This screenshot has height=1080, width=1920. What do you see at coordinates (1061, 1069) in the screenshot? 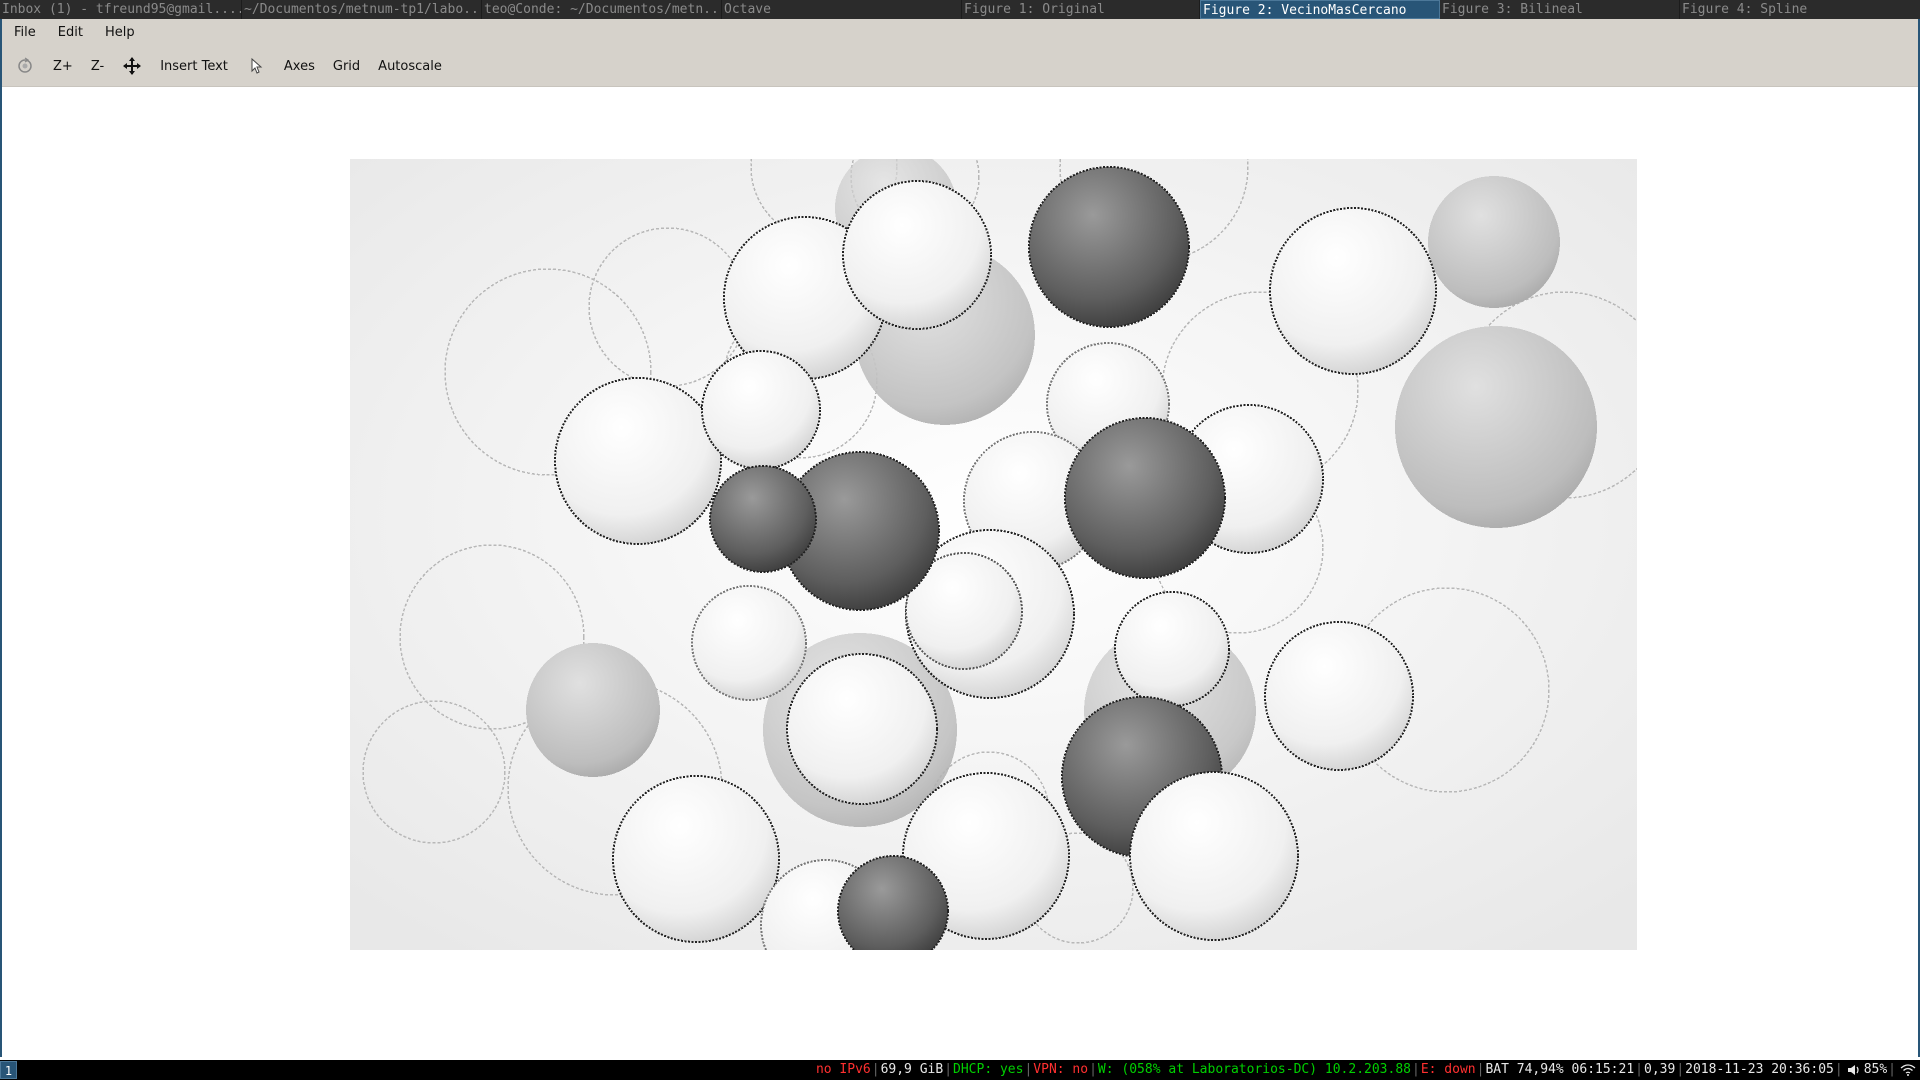
I see `vpn-status: VPN: no` at bounding box center [1061, 1069].